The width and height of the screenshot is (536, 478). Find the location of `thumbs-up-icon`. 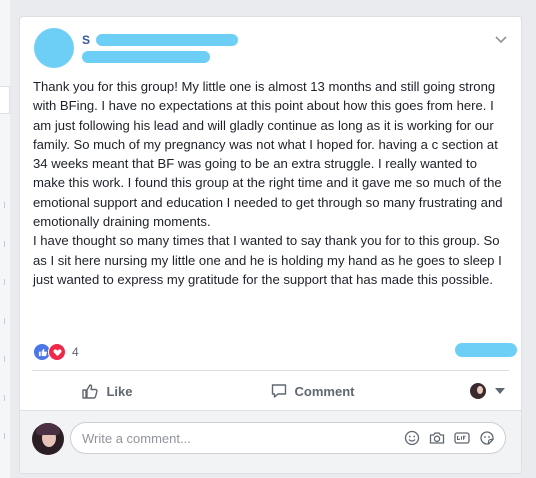

thumbs-up-icon is located at coordinates (90, 391).